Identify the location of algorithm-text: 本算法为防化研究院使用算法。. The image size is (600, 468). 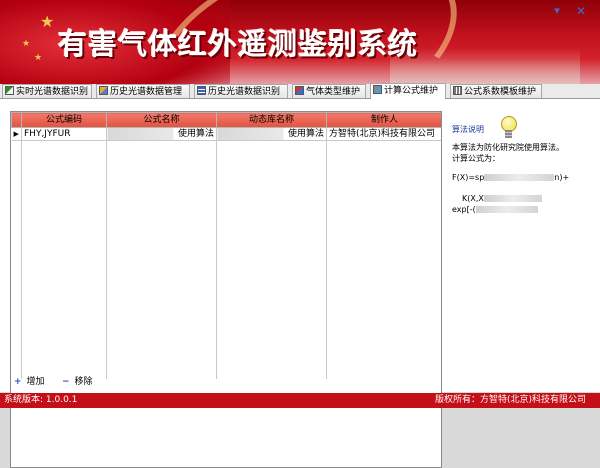
(508, 147).